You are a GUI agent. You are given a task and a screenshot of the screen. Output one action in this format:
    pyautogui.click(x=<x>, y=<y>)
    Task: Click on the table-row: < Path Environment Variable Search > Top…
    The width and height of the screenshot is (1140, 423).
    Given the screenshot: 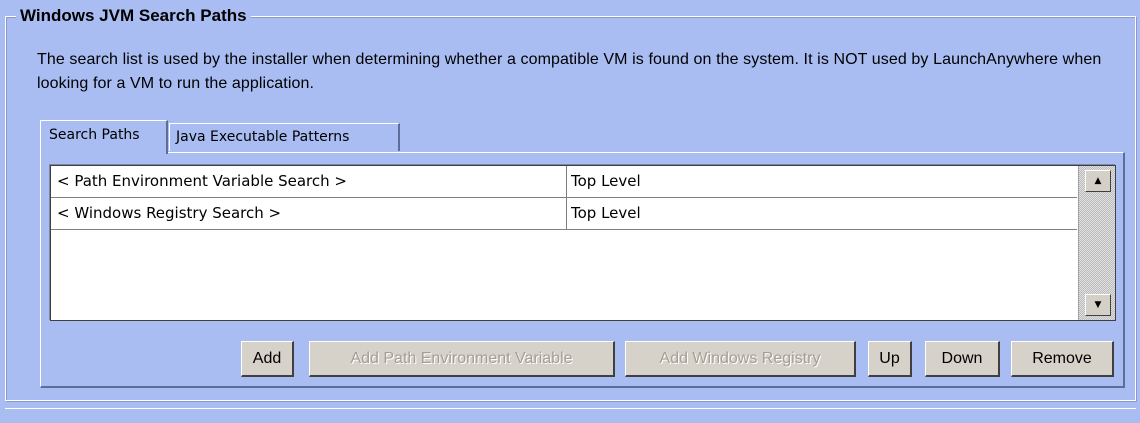 What is the action you would take?
    pyautogui.click(x=564, y=182)
    